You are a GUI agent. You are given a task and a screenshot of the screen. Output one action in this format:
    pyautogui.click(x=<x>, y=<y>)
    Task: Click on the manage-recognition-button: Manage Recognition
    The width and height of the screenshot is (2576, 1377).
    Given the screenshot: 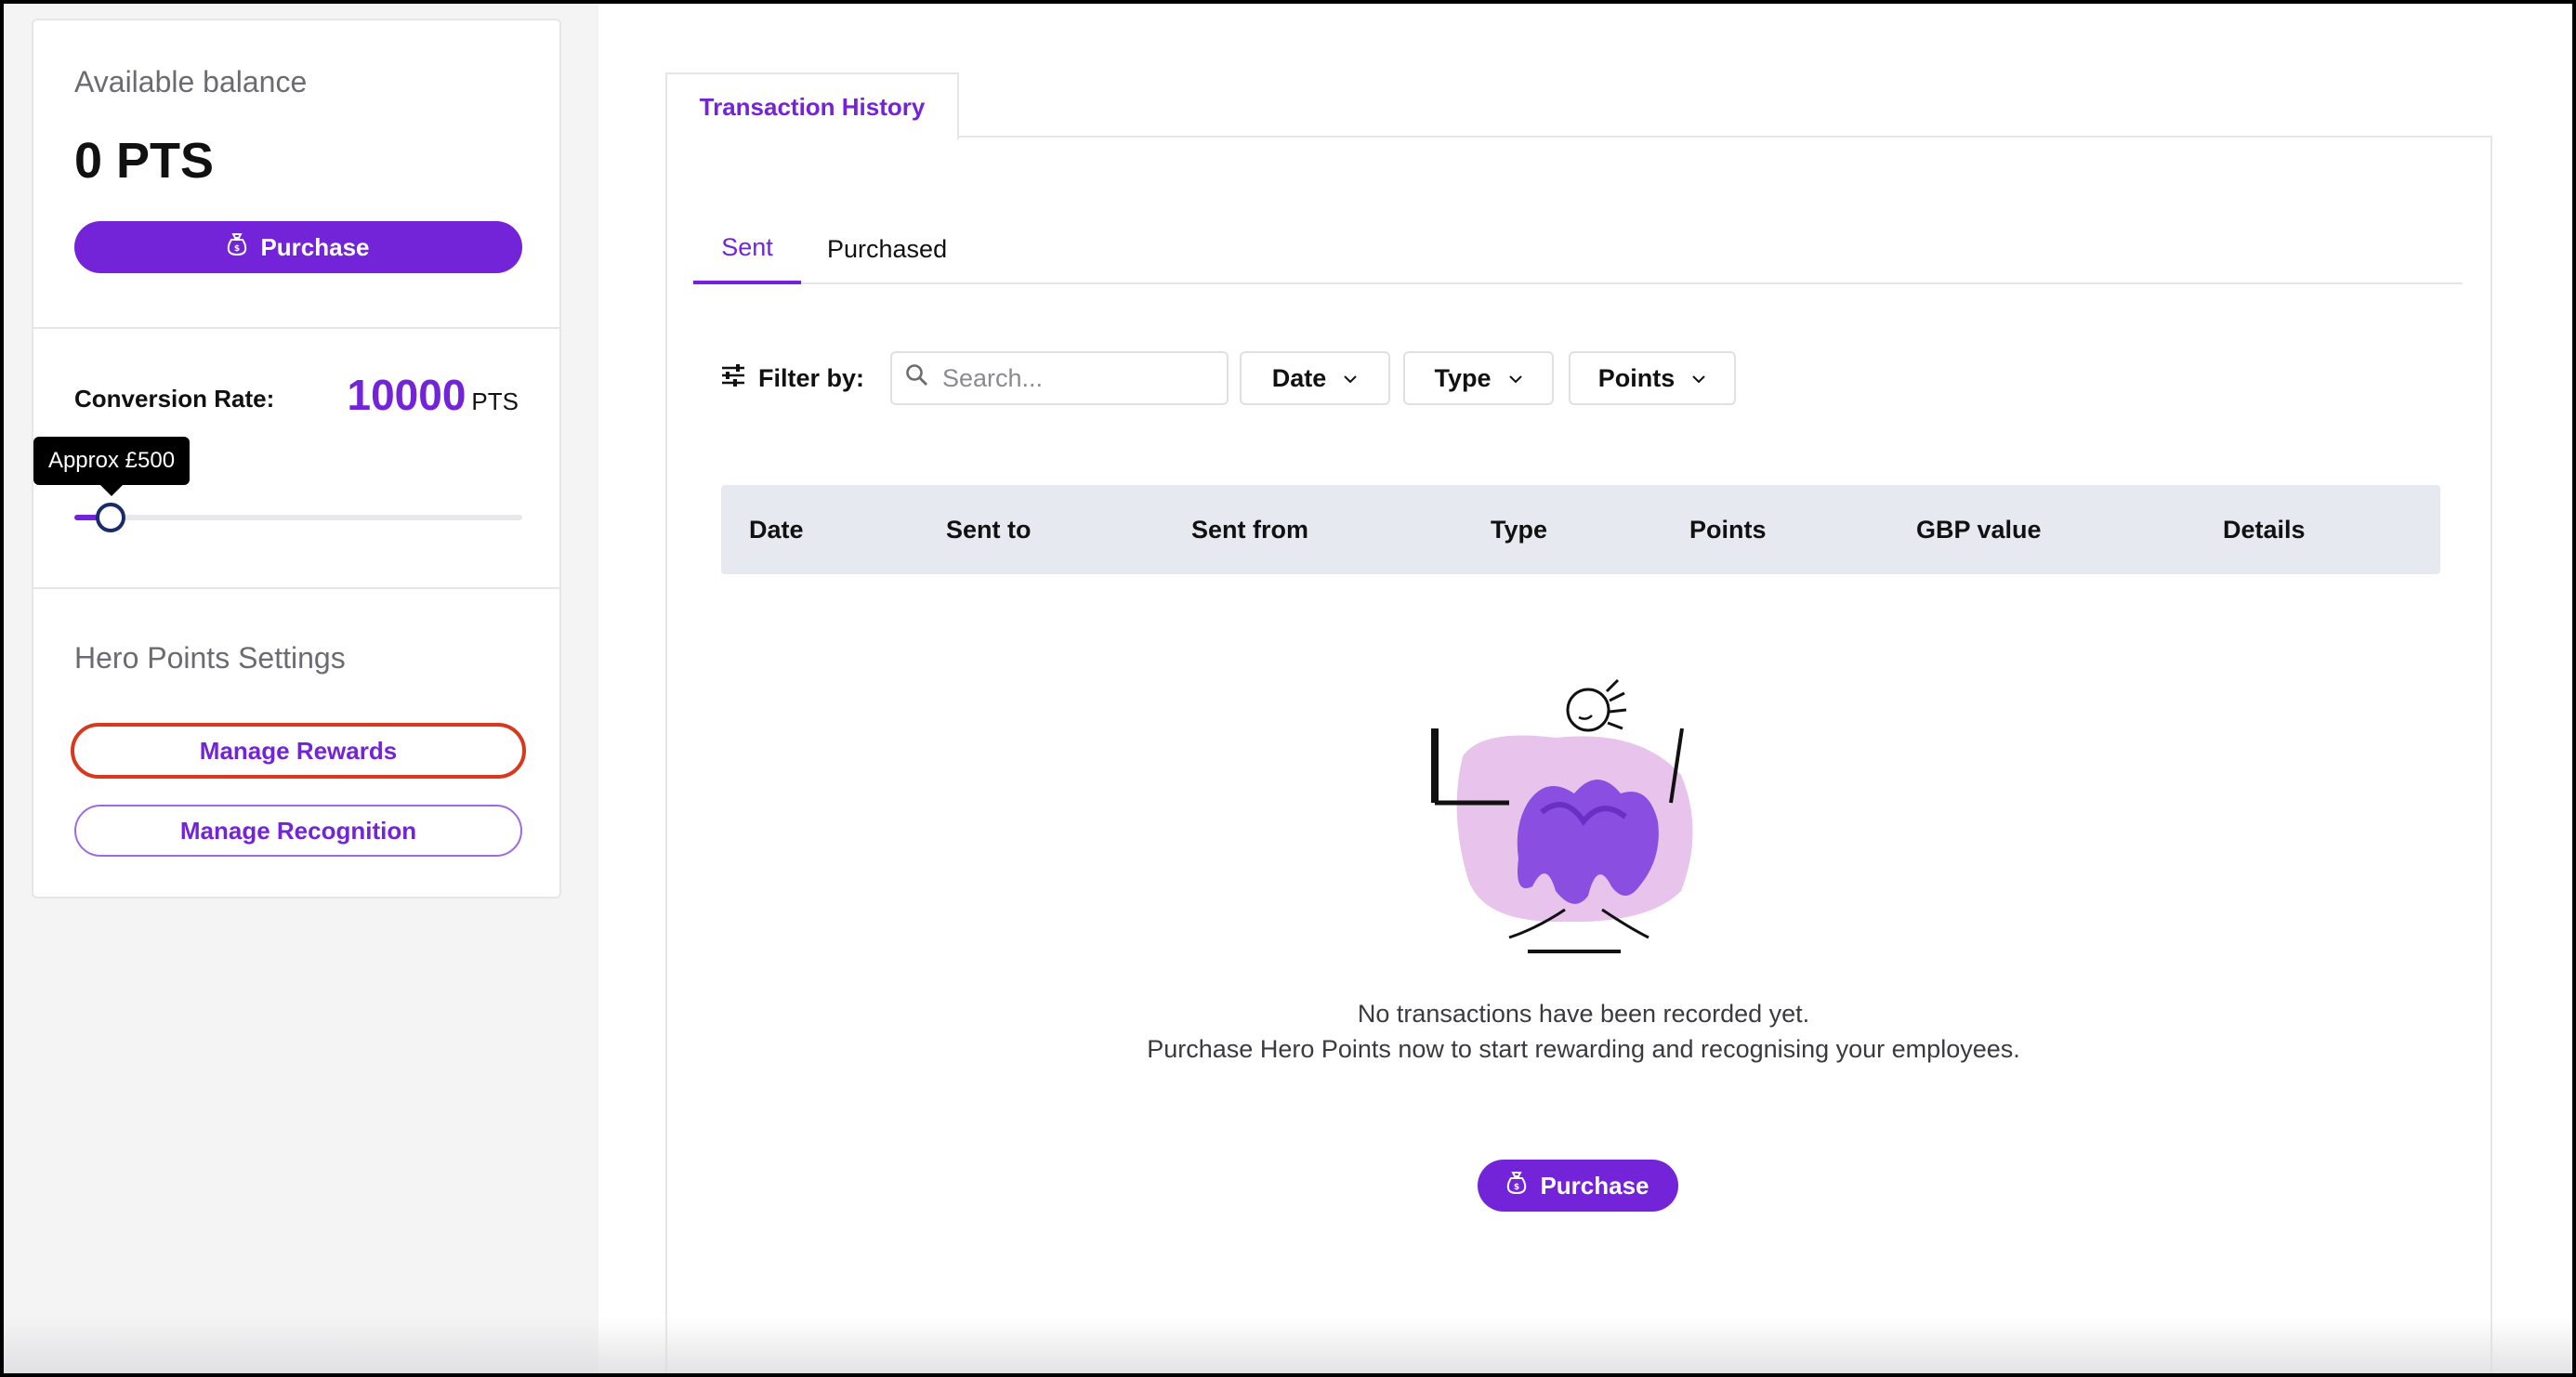 What is the action you would take?
    pyautogui.click(x=298, y=831)
    